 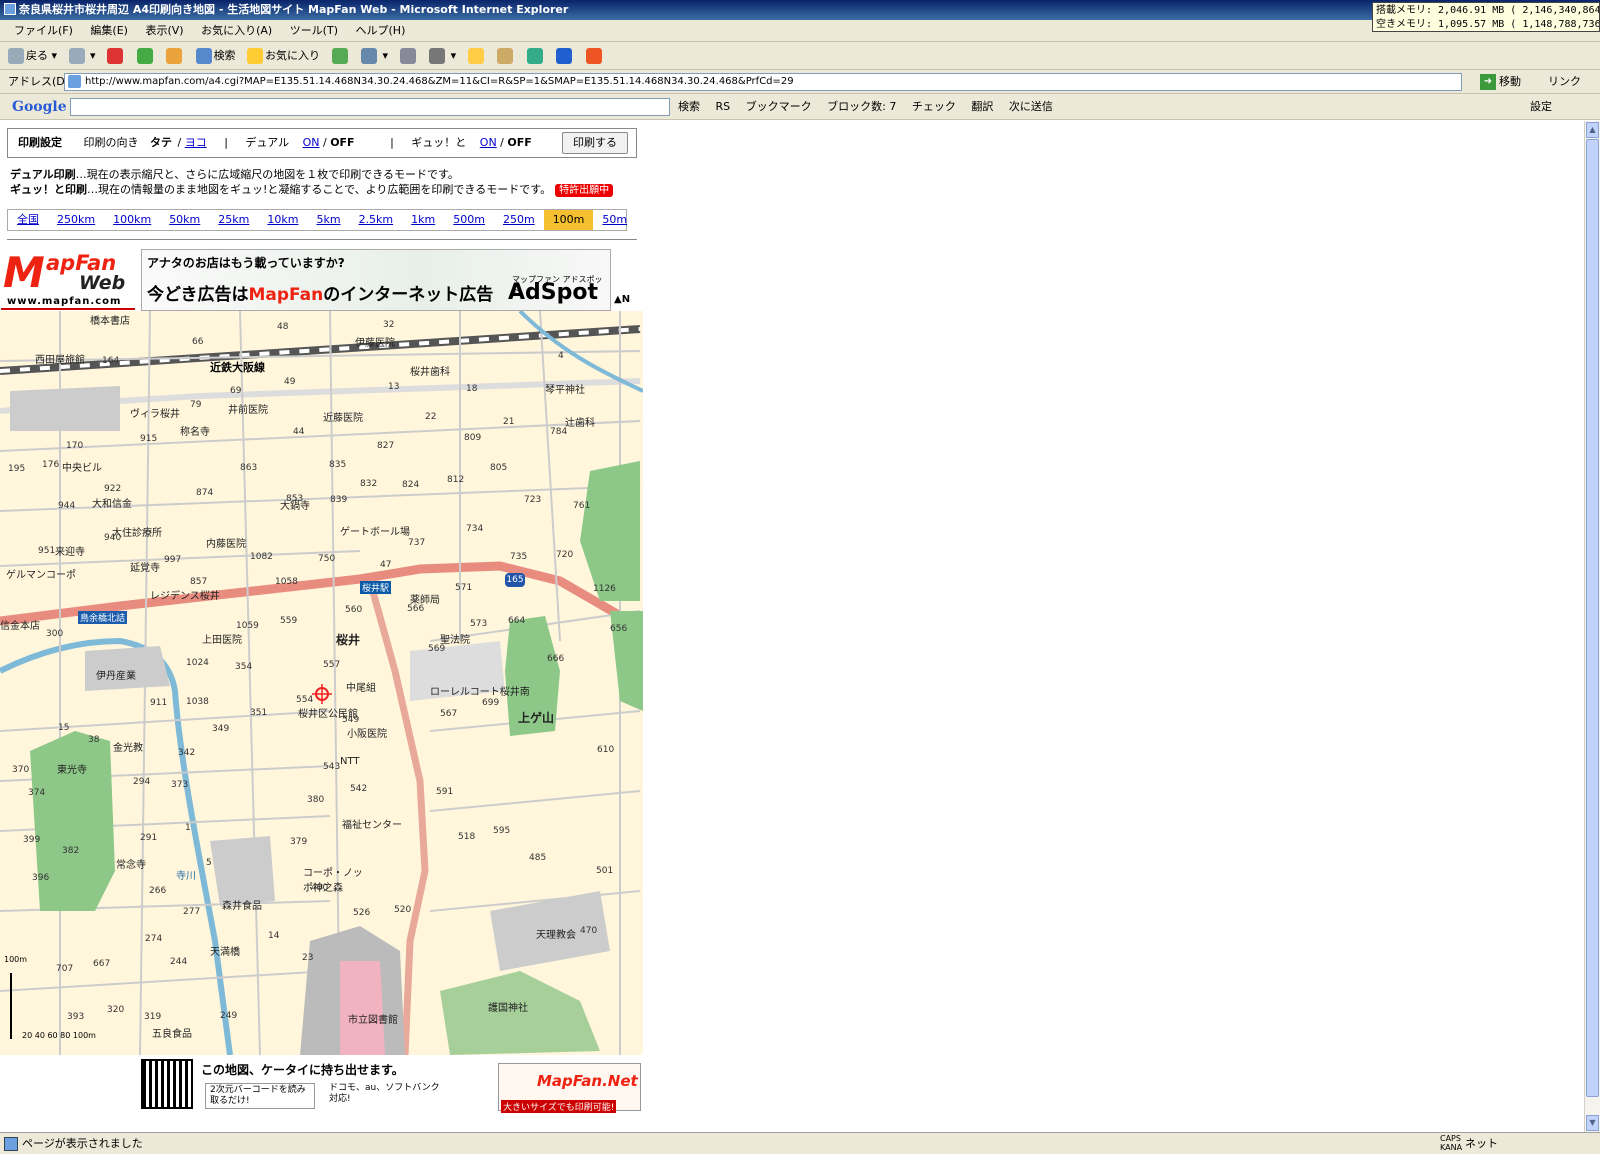 I want to click on block-number: 164, so click(x=111, y=361).